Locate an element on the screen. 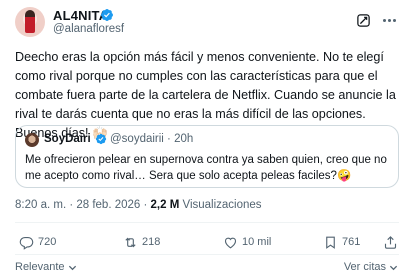  views-label: Visualizaciones is located at coordinates (220, 205).